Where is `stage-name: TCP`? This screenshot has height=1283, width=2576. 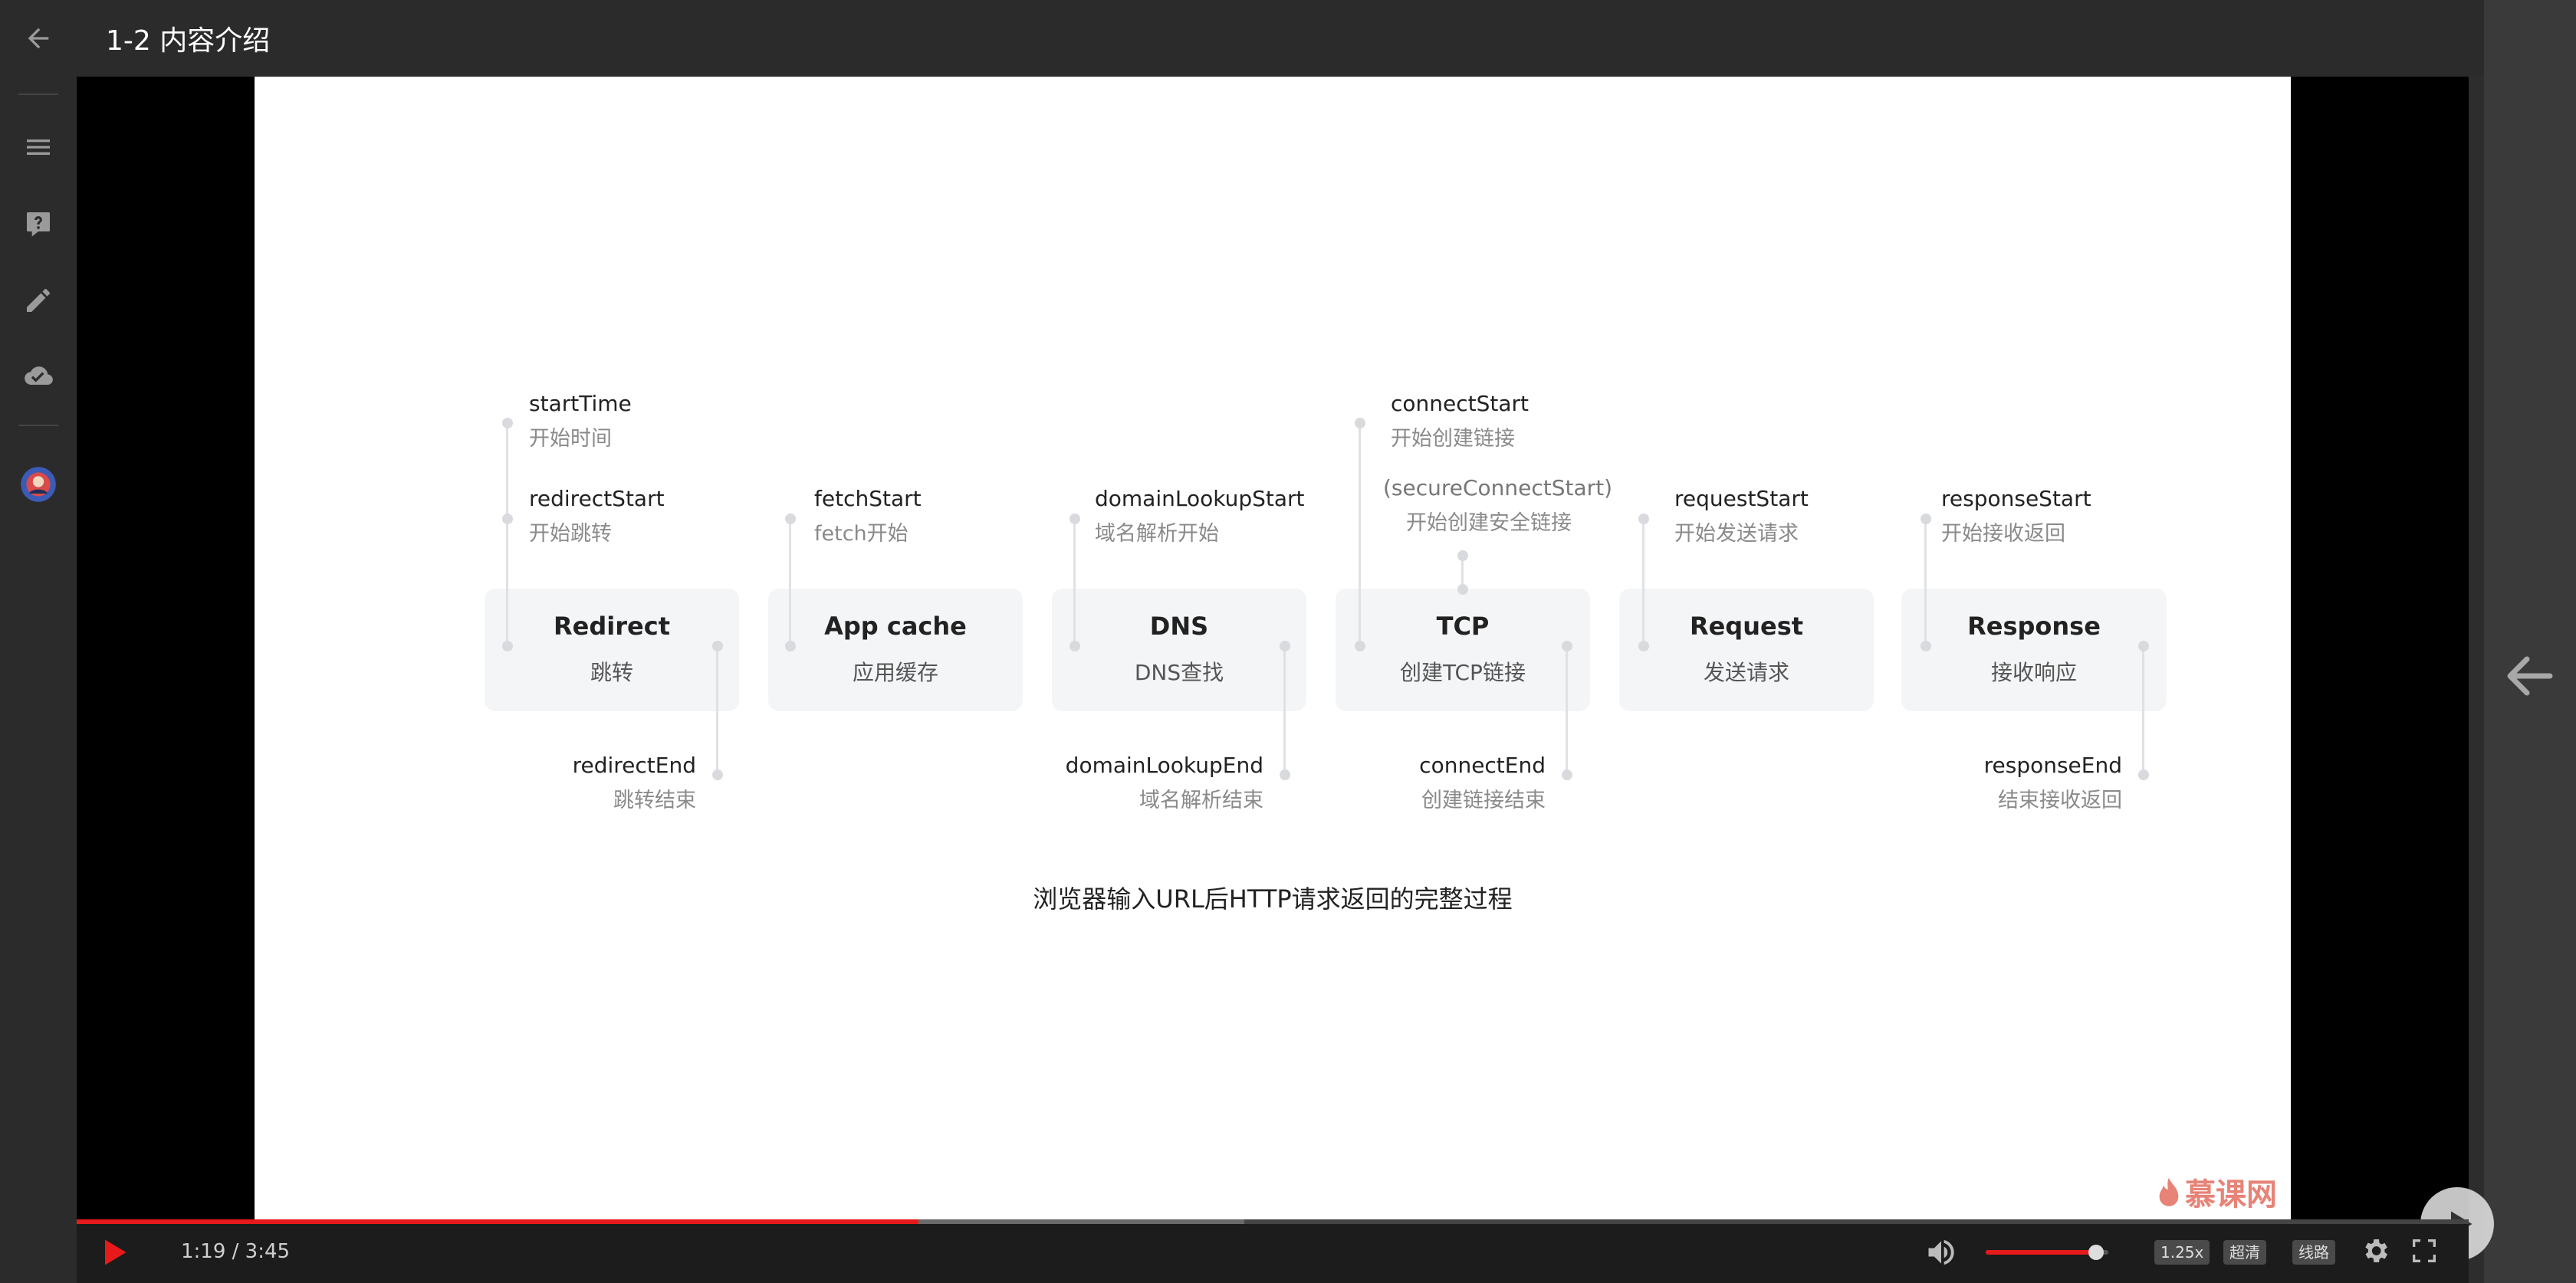
stage-name: TCP is located at coordinates (1463, 626).